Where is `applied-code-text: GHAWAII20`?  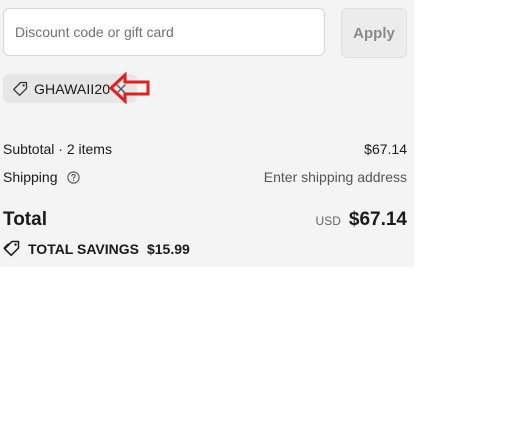
applied-code-text: GHAWAII20 is located at coordinates (72, 88).